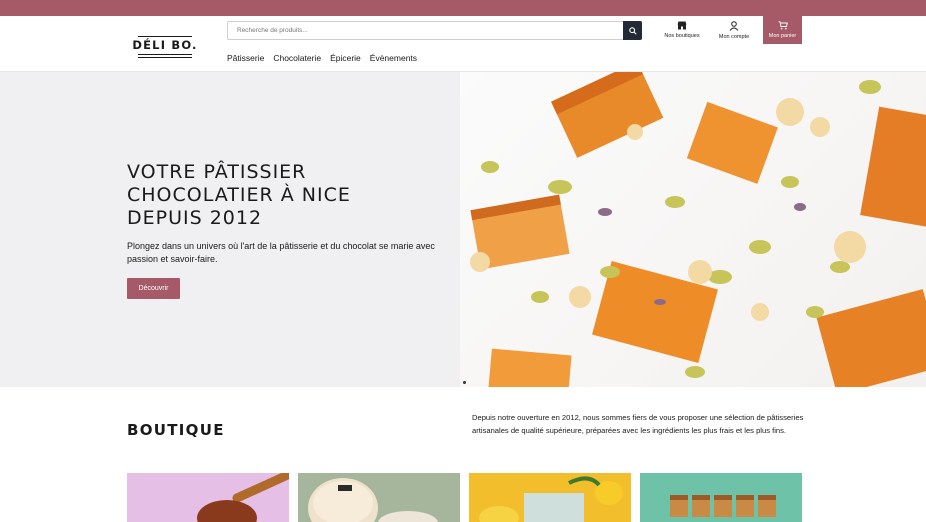 The width and height of the screenshot is (926, 522). I want to click on search-icon, so click(632, 30).